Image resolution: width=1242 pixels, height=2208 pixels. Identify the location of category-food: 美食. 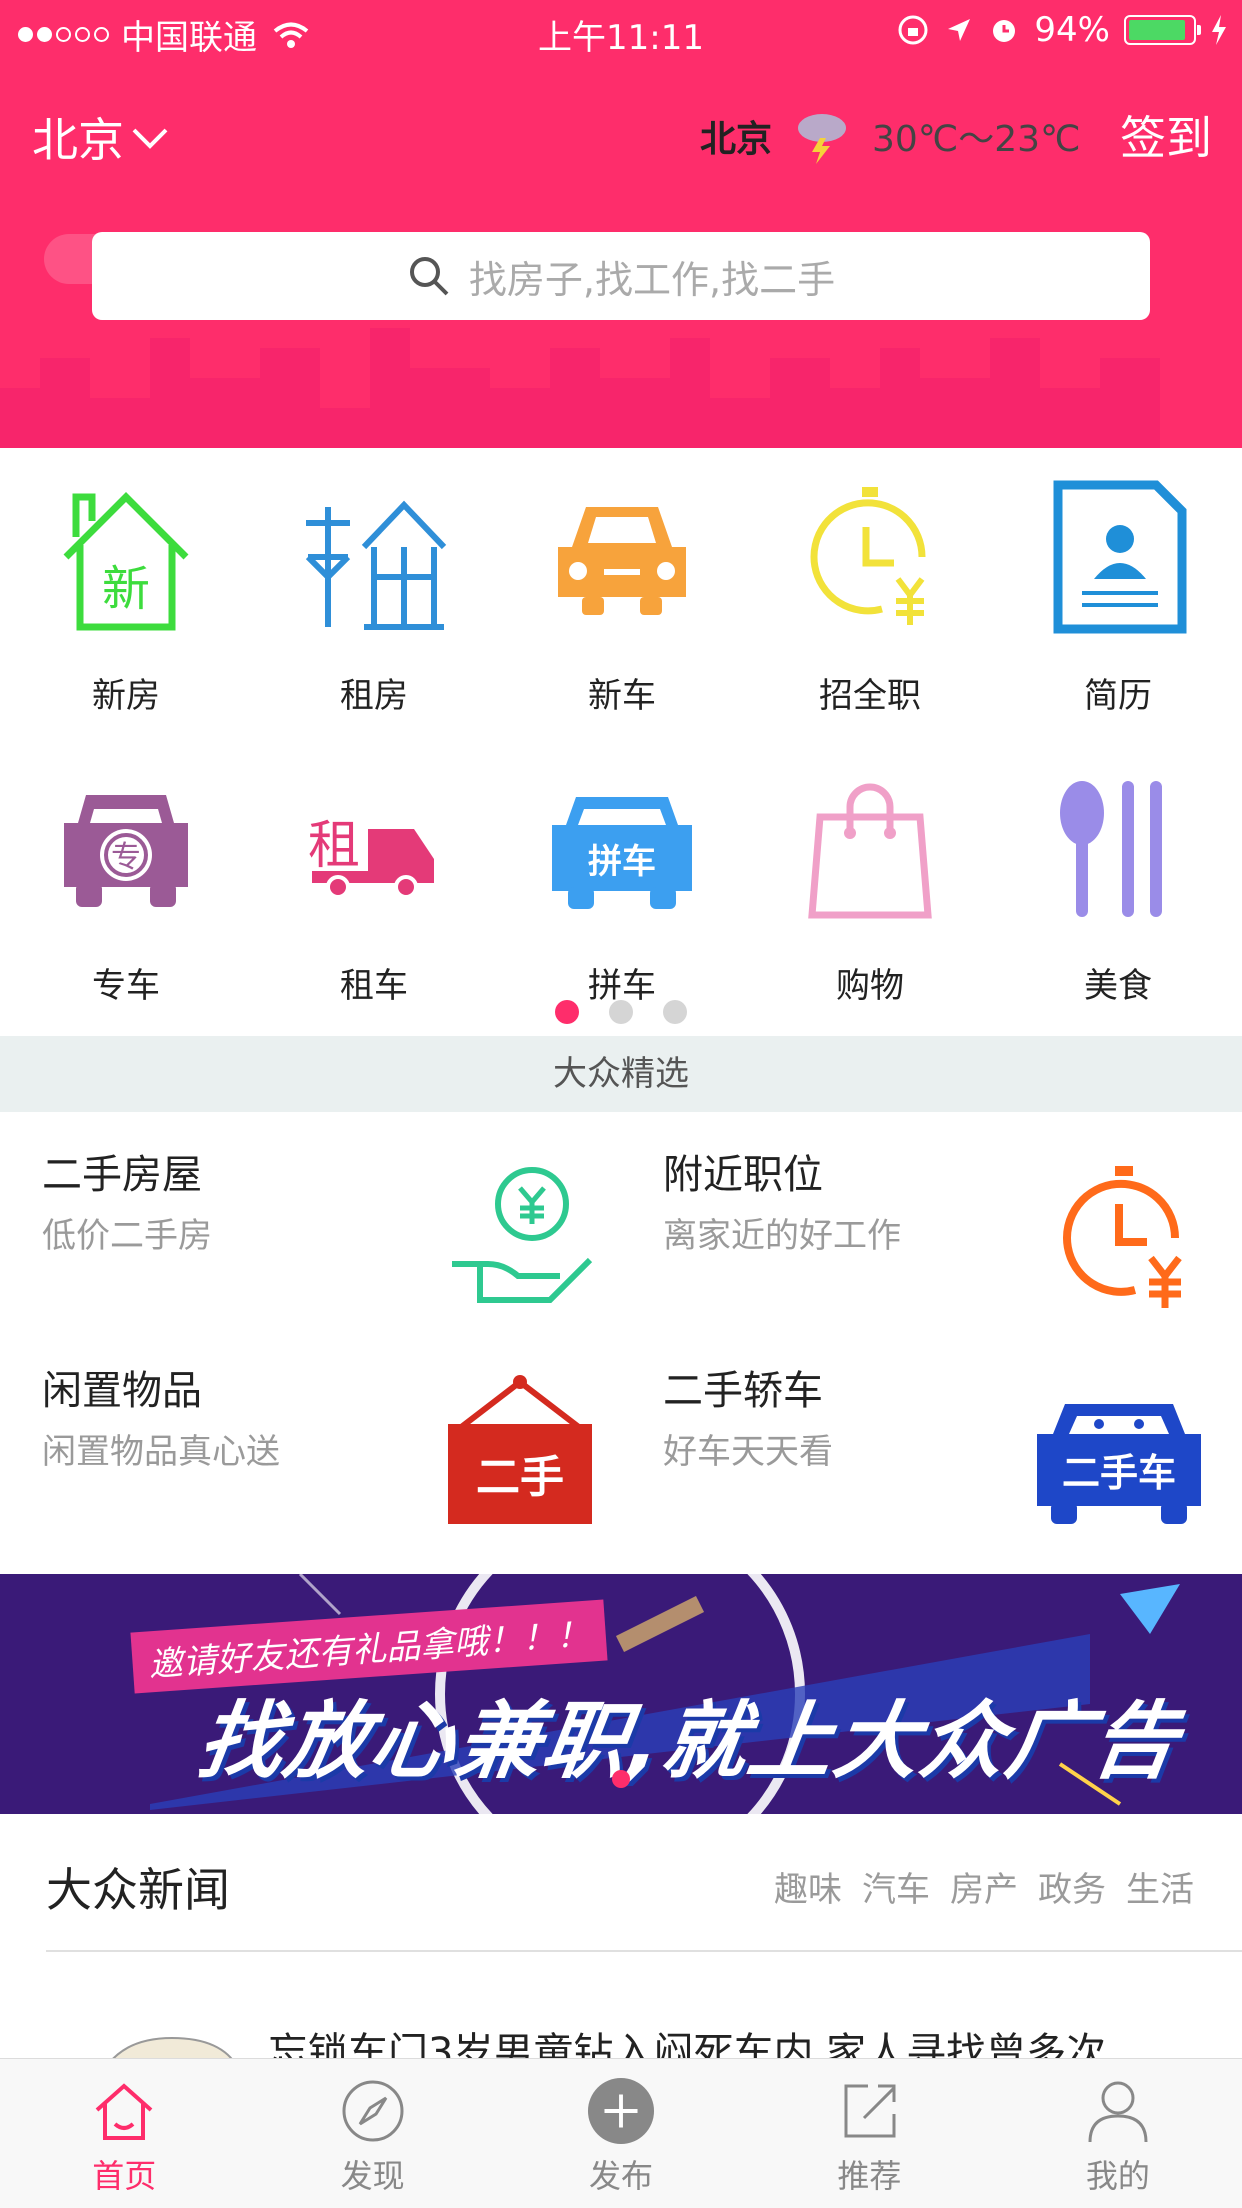
(1118, 879).